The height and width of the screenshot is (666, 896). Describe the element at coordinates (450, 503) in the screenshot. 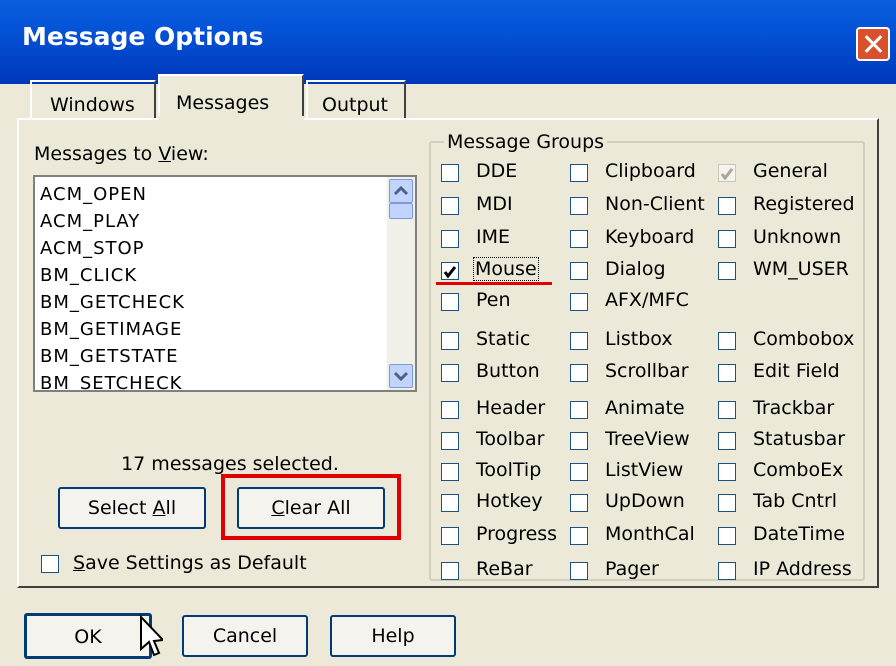

I see `checkbox-hotkey` at that location.